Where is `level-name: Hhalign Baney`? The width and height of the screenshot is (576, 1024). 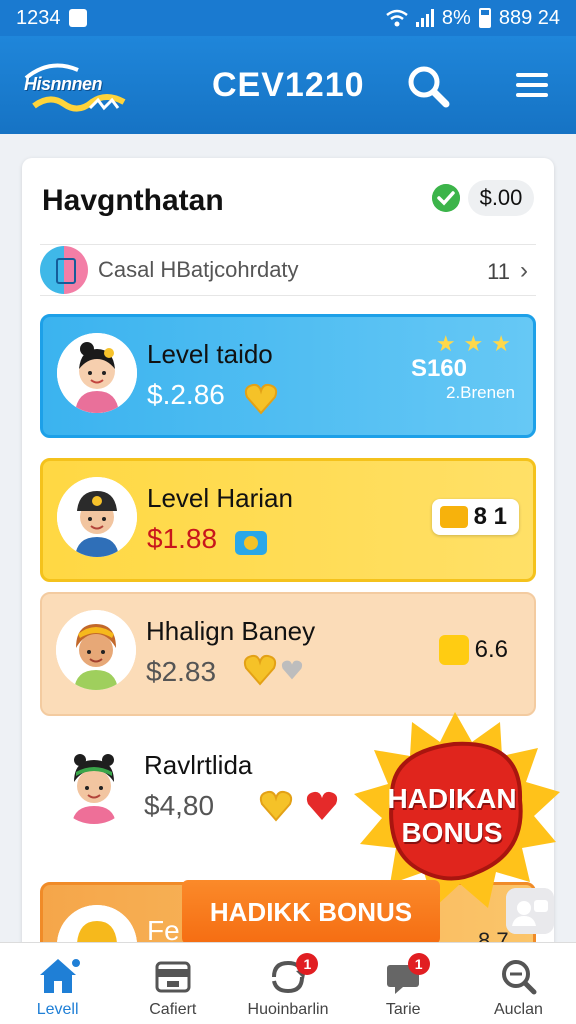
level-name: Hhalign Baney is located at coordinates (231, 631).